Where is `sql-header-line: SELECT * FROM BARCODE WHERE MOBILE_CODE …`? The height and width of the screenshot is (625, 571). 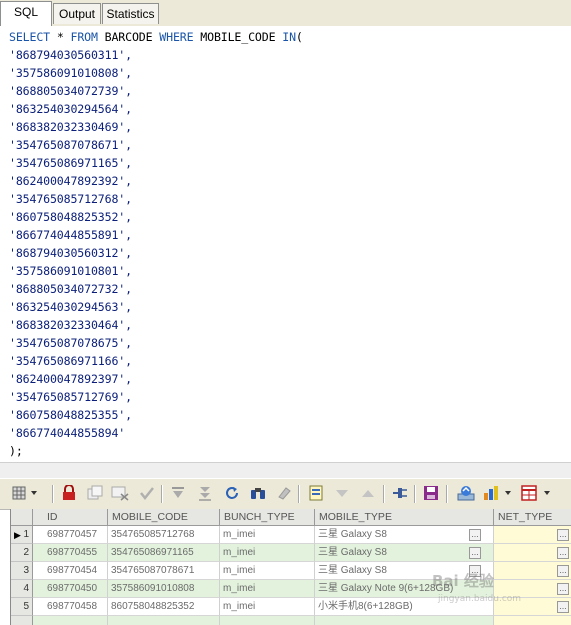 sql-header-line: SELECT * FROM BARCODE WHERE MOBILE_CODE … is located at coordinates (156, 37).